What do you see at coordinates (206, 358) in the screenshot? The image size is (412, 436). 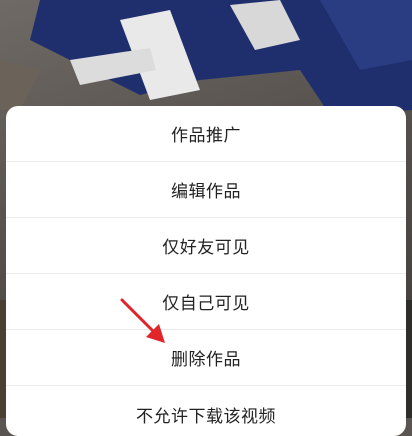 I see `delete-work-option: 删除作品` at bounding box center [206, 358].